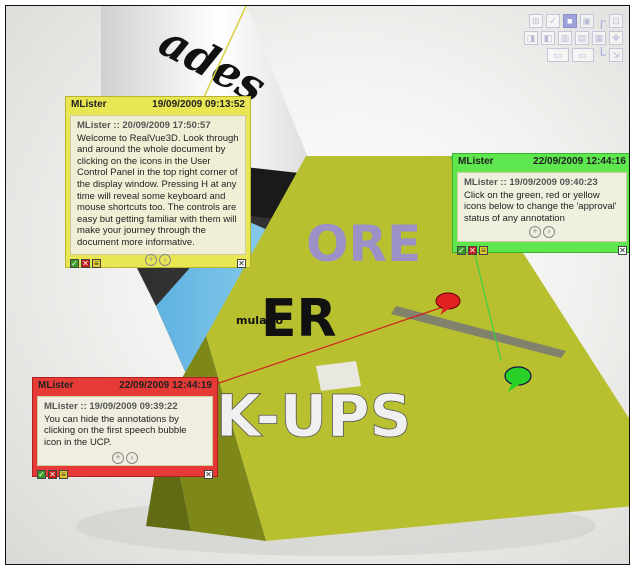 The width and height of the screenshot is (633, 568). Describe the element at coordinates (582, 38) in the screenshot. I see `ucp-tilt-icon: ▤` at that location.